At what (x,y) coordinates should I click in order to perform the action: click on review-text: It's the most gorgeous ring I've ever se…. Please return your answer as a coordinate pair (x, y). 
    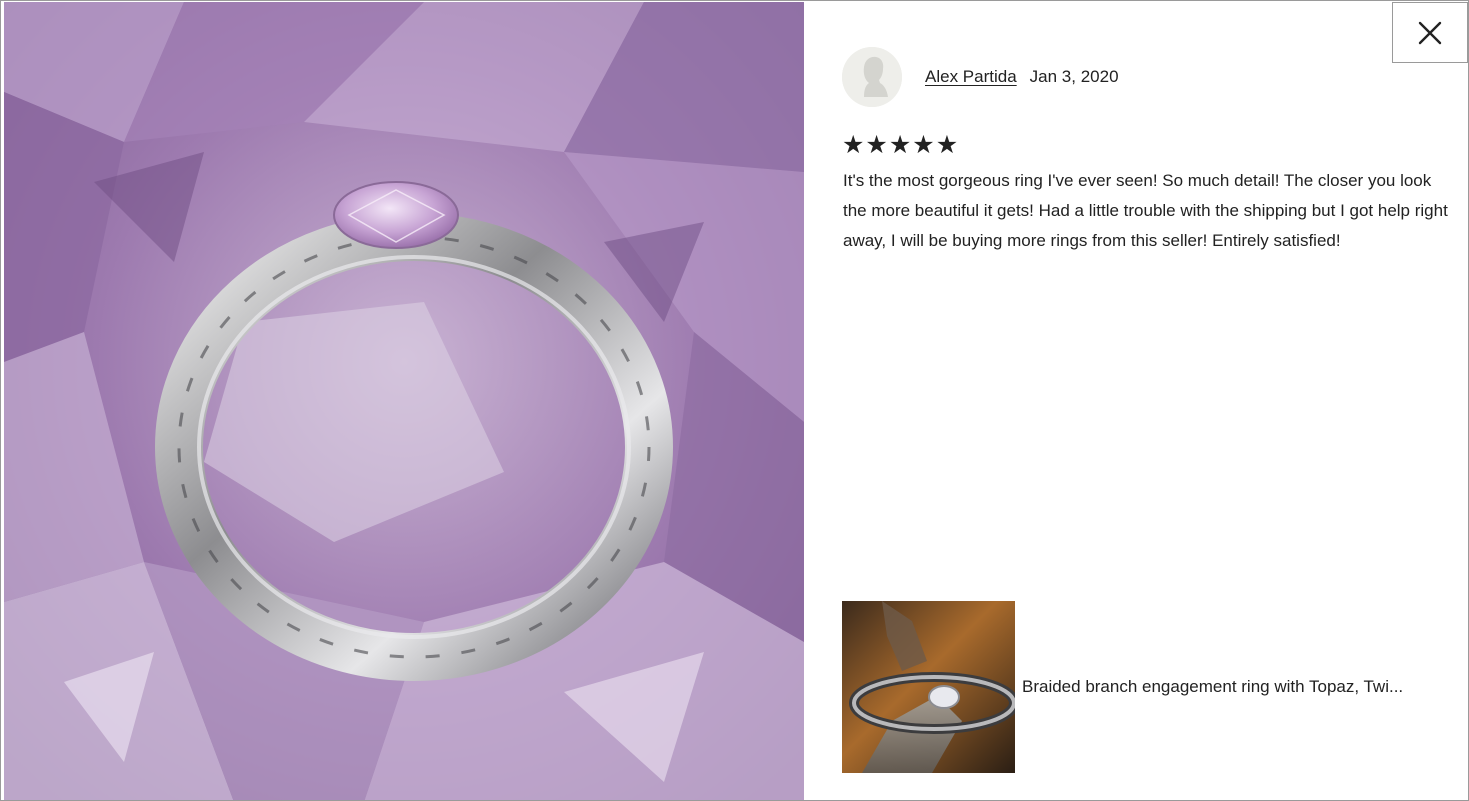
    Looking at the image, I should click on (1145, 210).